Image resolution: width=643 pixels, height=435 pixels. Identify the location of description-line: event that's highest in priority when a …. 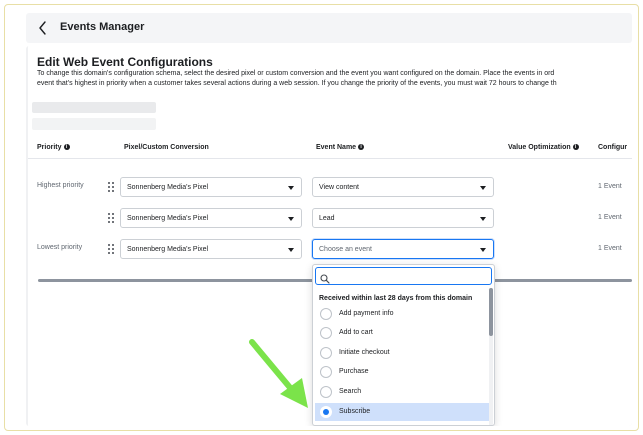
(297, 83).